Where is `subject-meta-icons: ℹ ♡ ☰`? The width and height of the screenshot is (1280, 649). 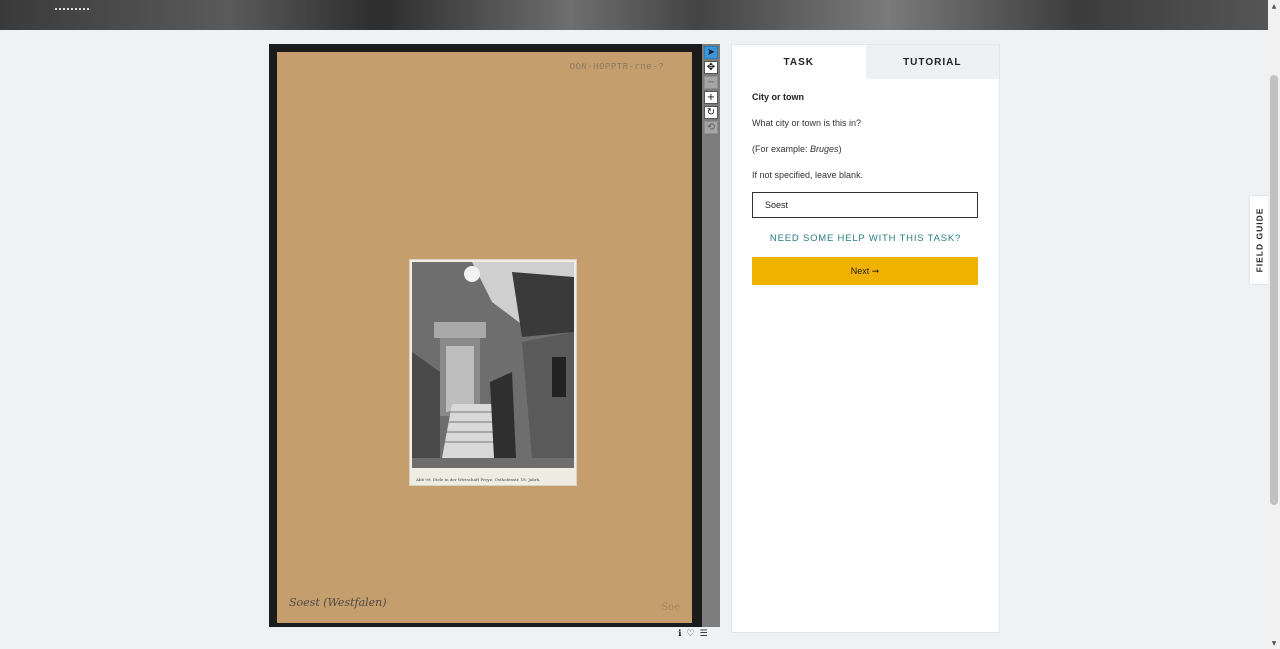
subject-meta-icons: ℹ ♡ ☰ is located at coordinates (693, 634).